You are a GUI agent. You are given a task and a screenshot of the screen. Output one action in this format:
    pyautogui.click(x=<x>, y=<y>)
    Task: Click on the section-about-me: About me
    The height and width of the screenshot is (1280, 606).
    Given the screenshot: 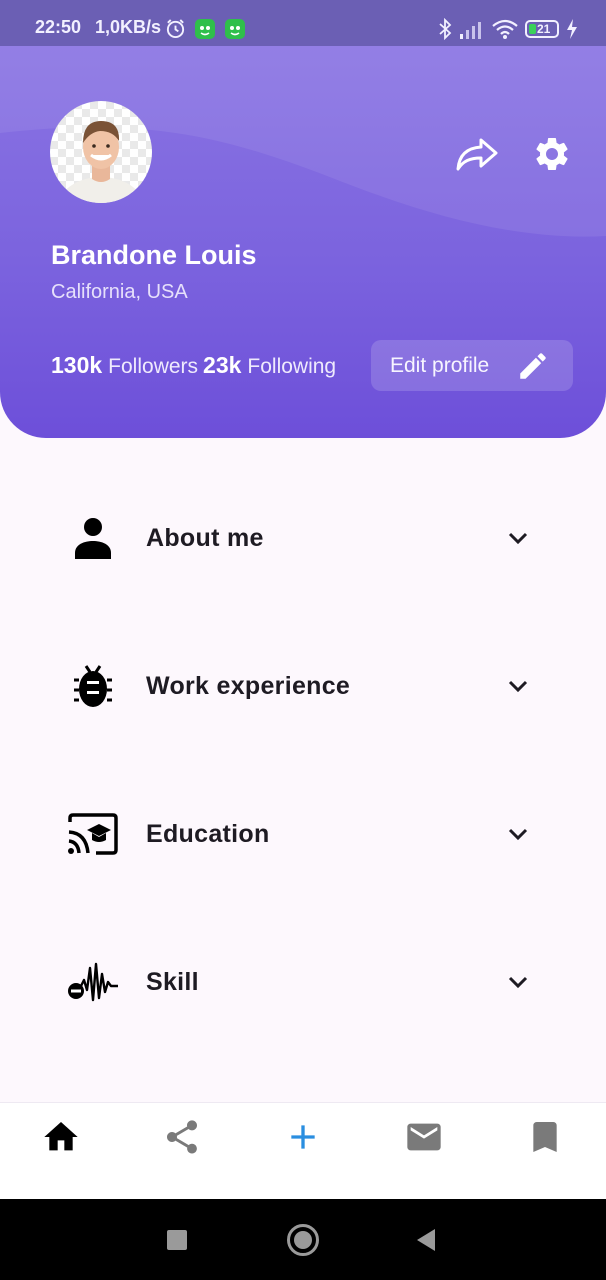 What is the action you would take?
    pyautogui.click(x=303, y=538)
    